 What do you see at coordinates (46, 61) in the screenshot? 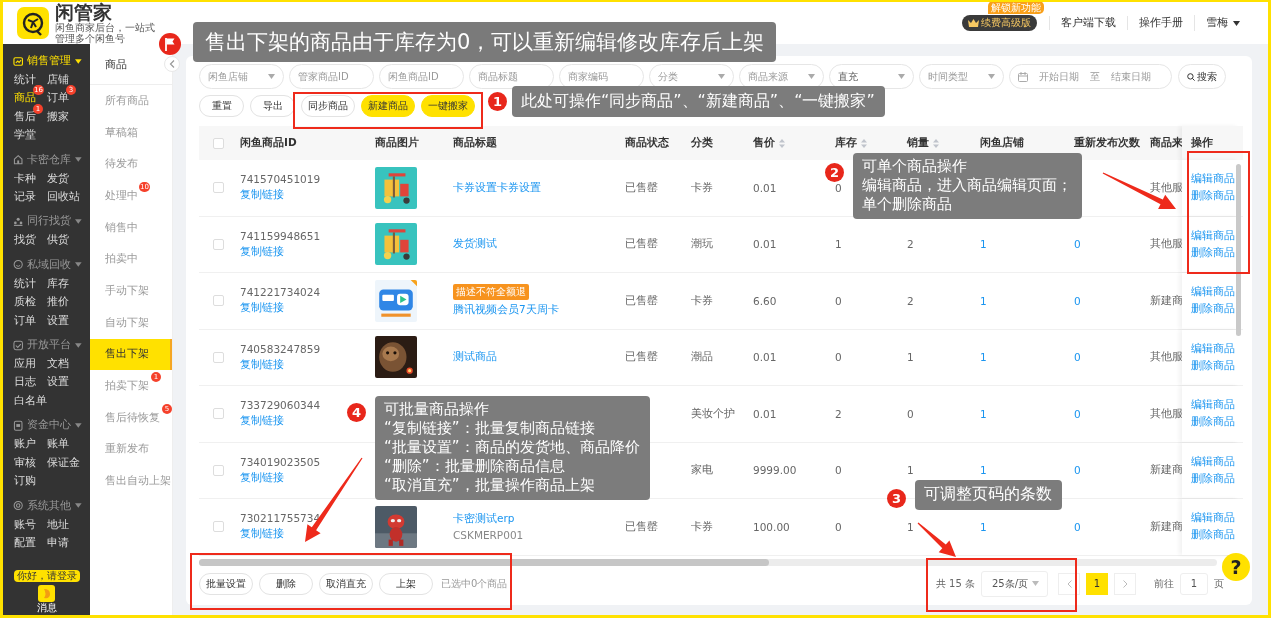
I see `menu-section: 销售管理` at bounding box center [46, 61].